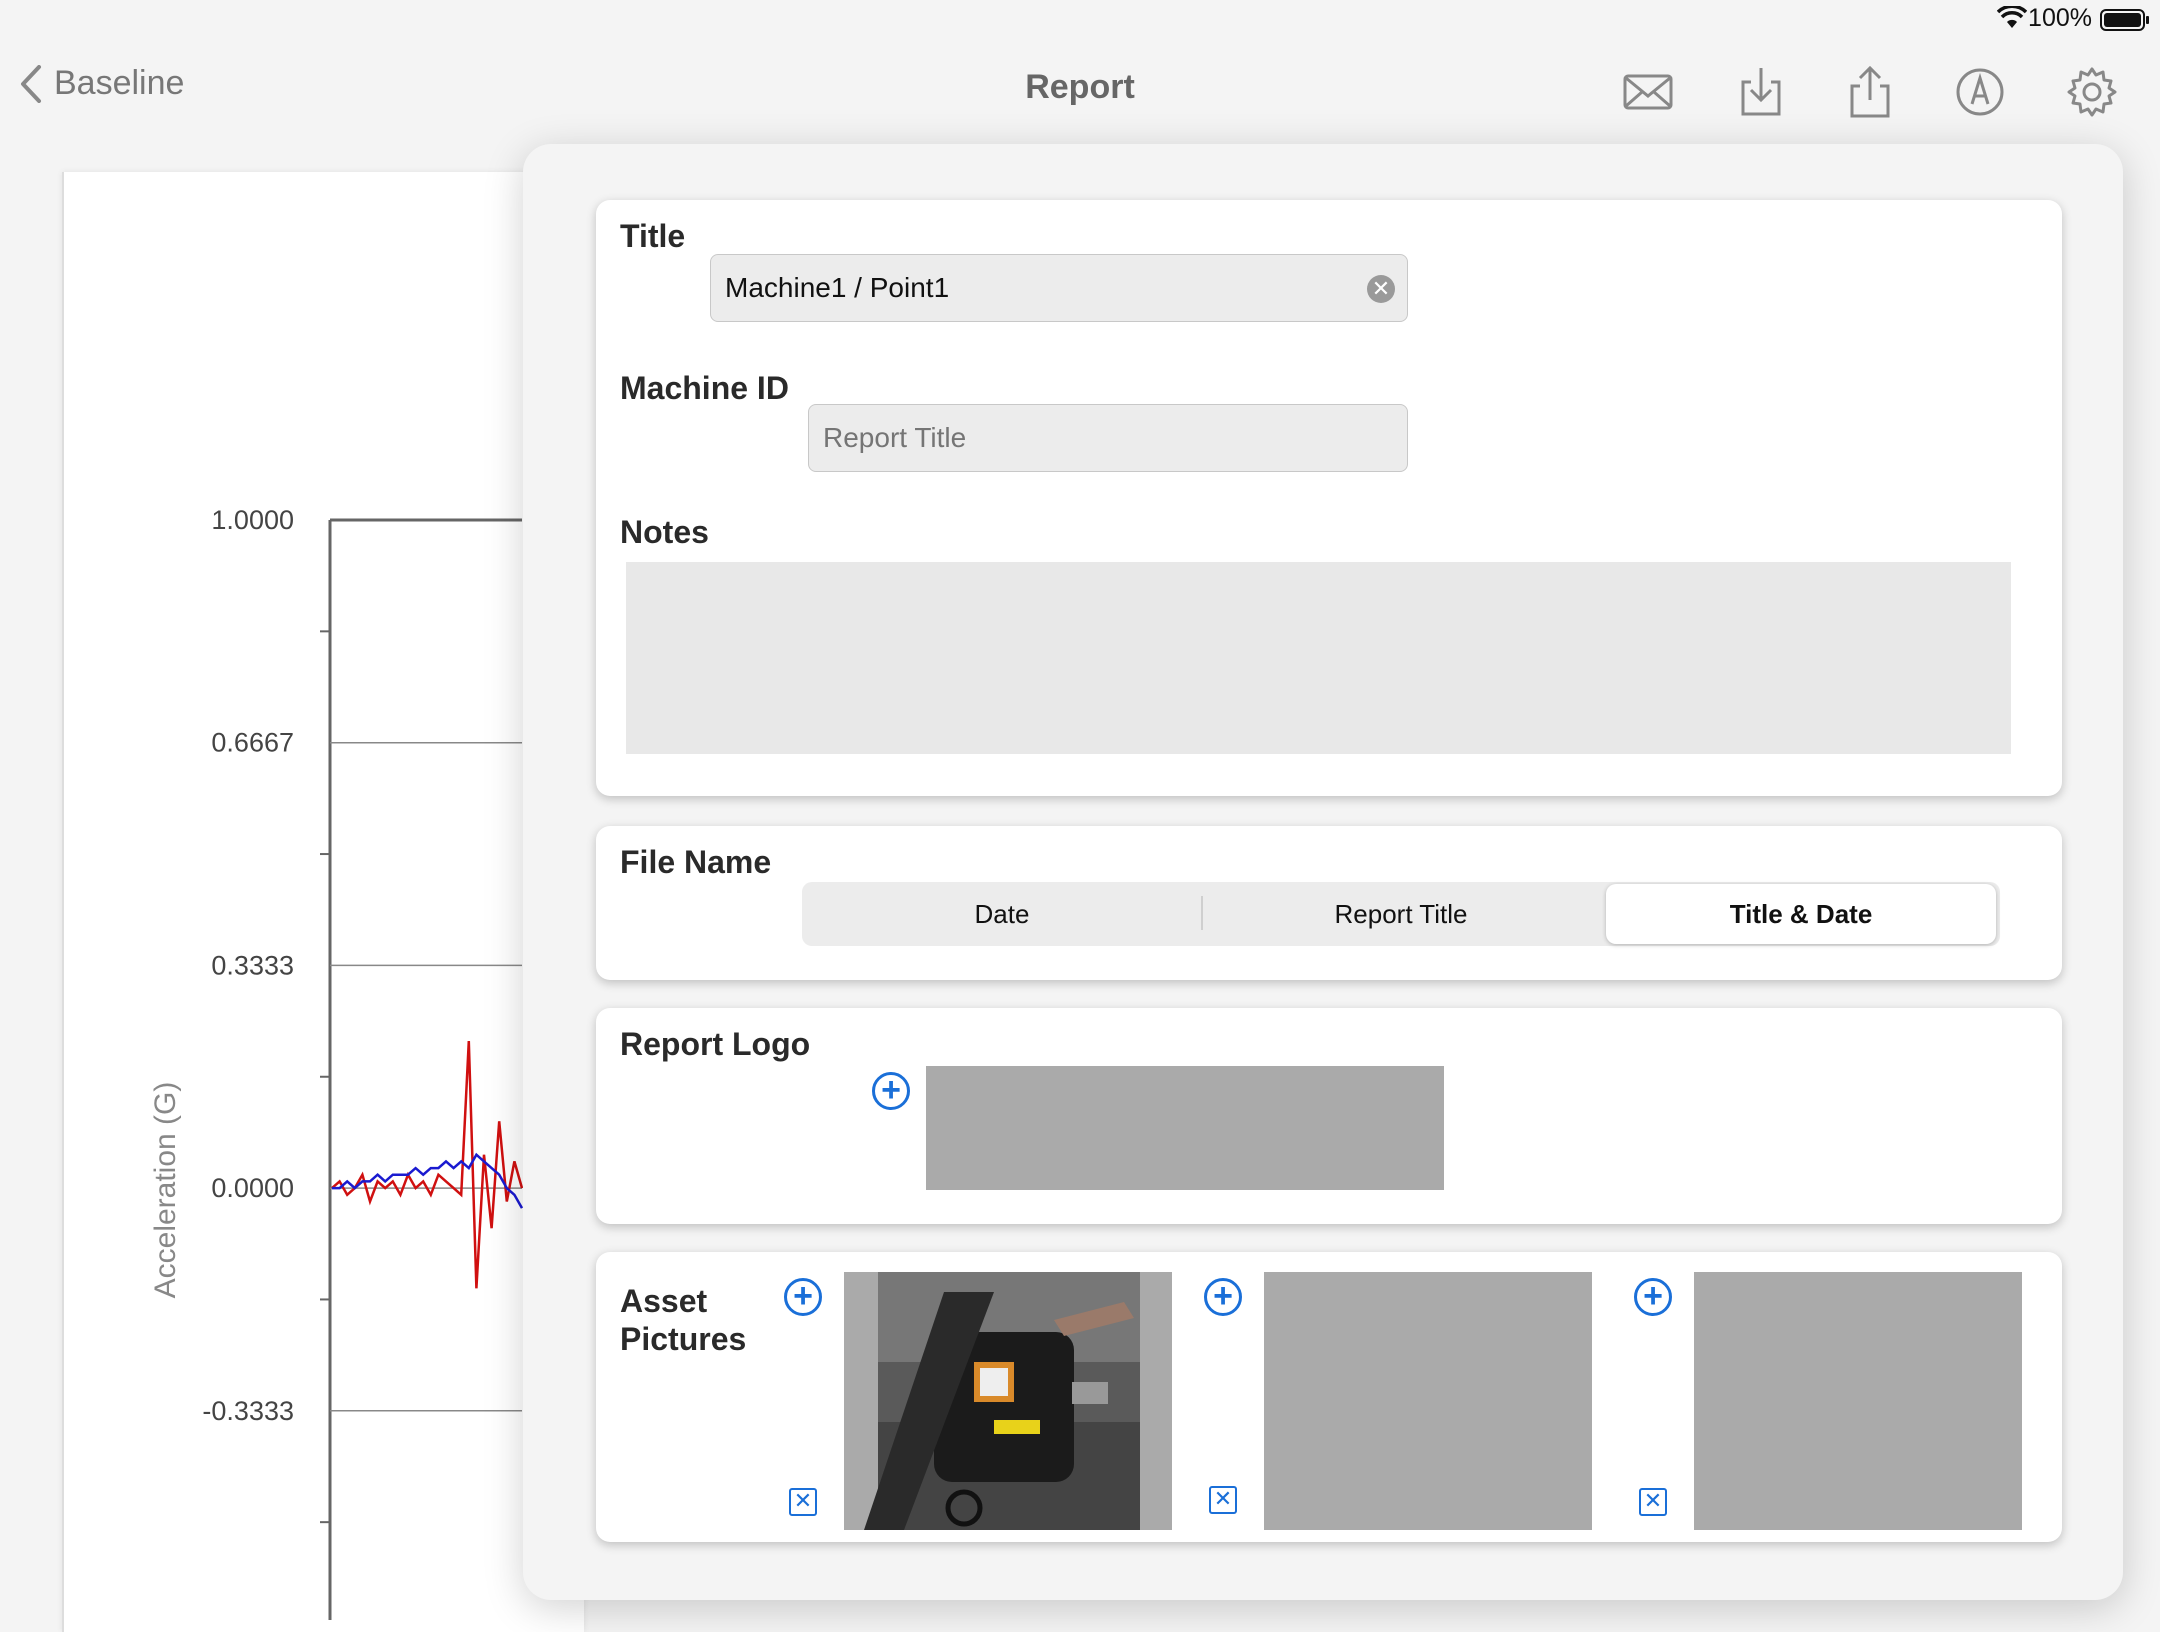  I want to click on y-tick-label: 0.0000, so click(252, 1188).